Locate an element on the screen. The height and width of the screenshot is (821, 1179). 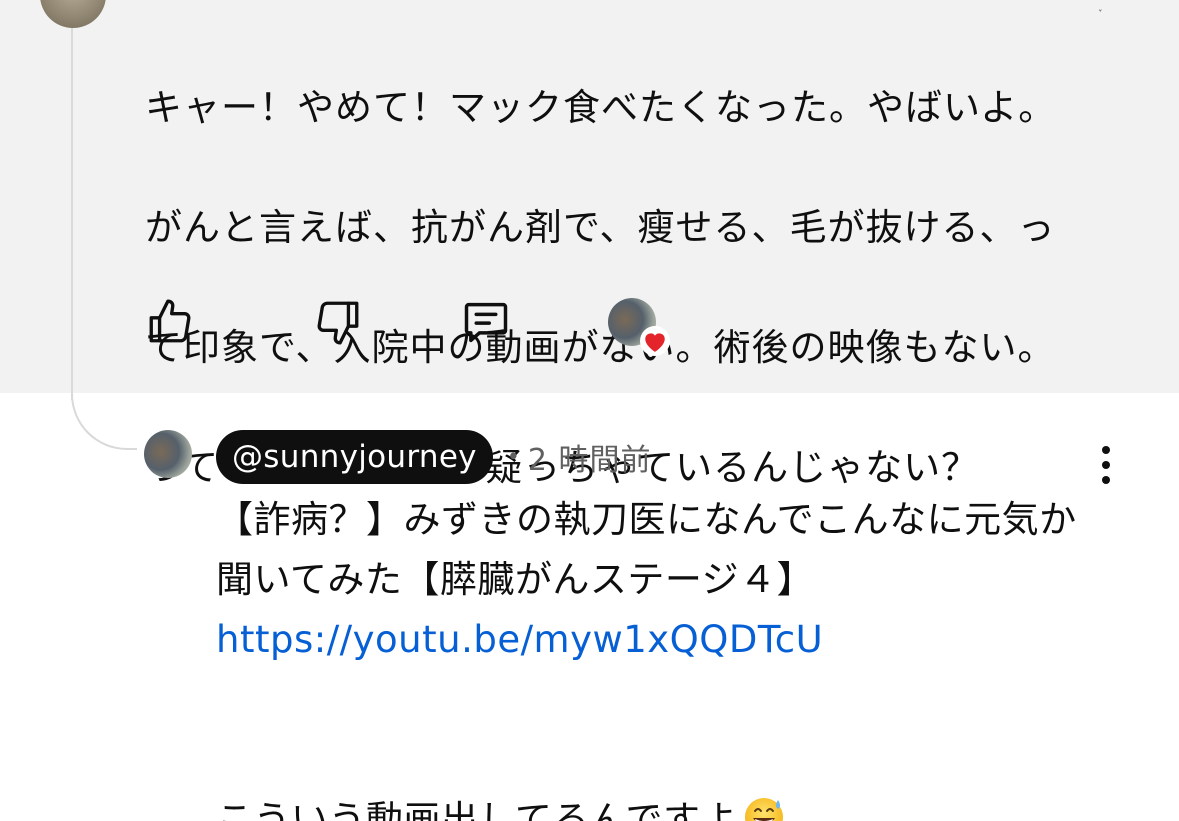
more-options-button is located at coordinates (1106, 465).